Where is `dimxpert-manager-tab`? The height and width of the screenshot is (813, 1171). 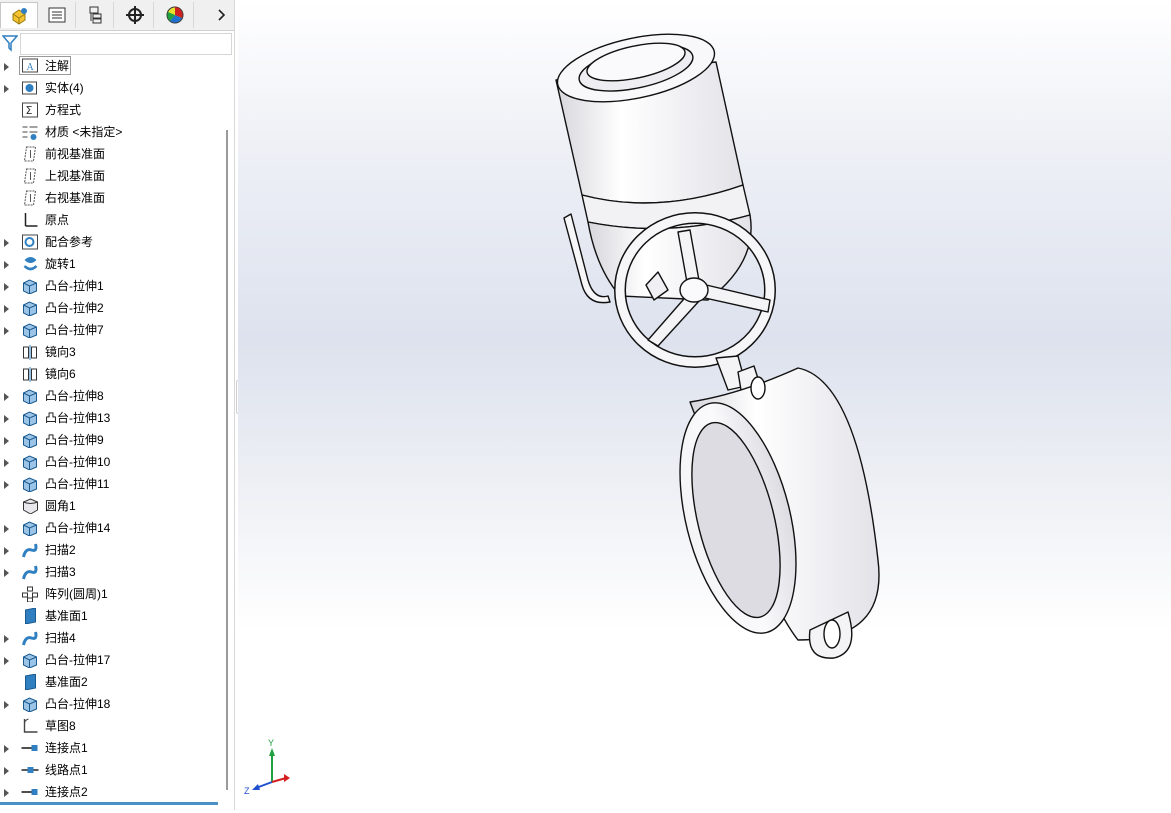 dimxpert-manager-tab is located at coordinates (135, 15).